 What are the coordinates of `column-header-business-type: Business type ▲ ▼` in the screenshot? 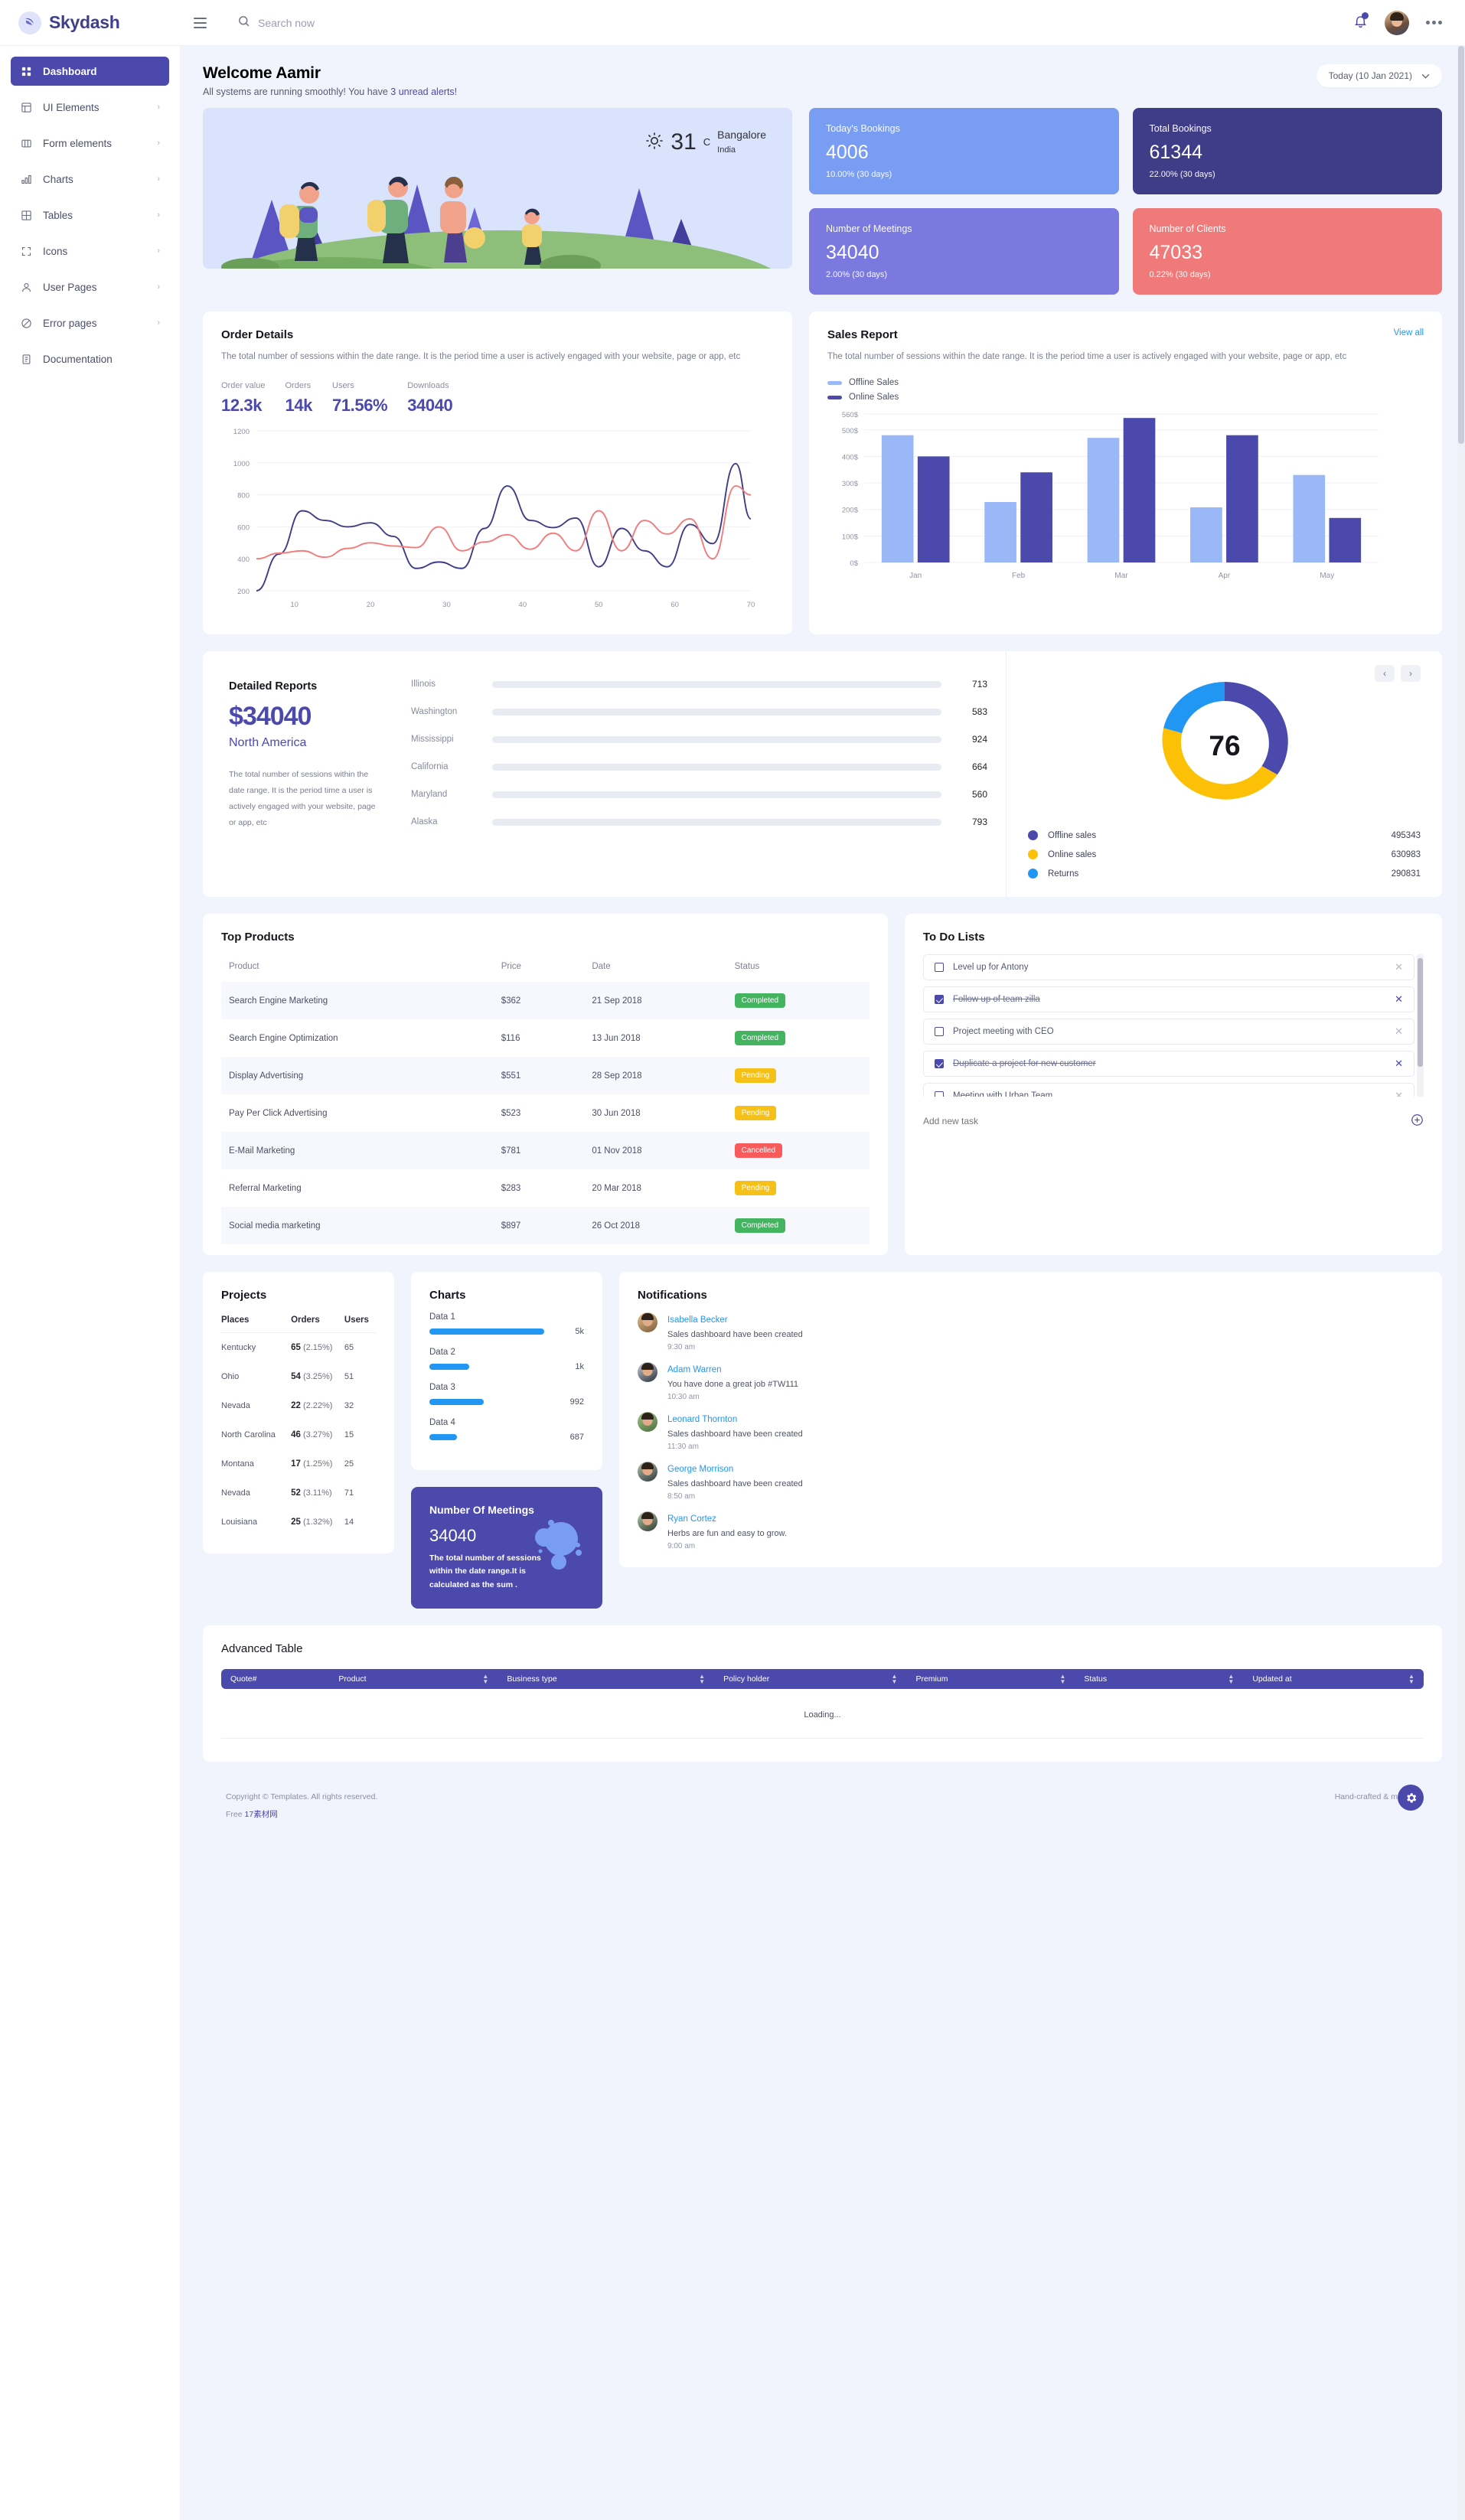 It's located at (606, 1678).